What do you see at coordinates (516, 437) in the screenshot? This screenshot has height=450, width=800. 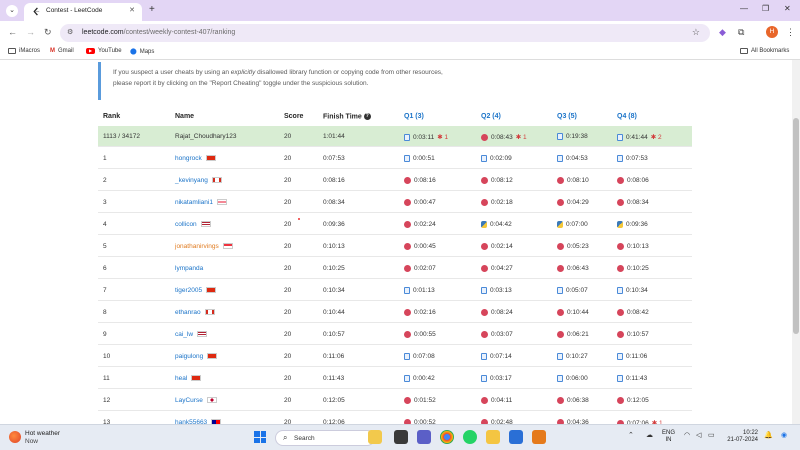 I see `vscode-icon` at bounding box center [516, 437].